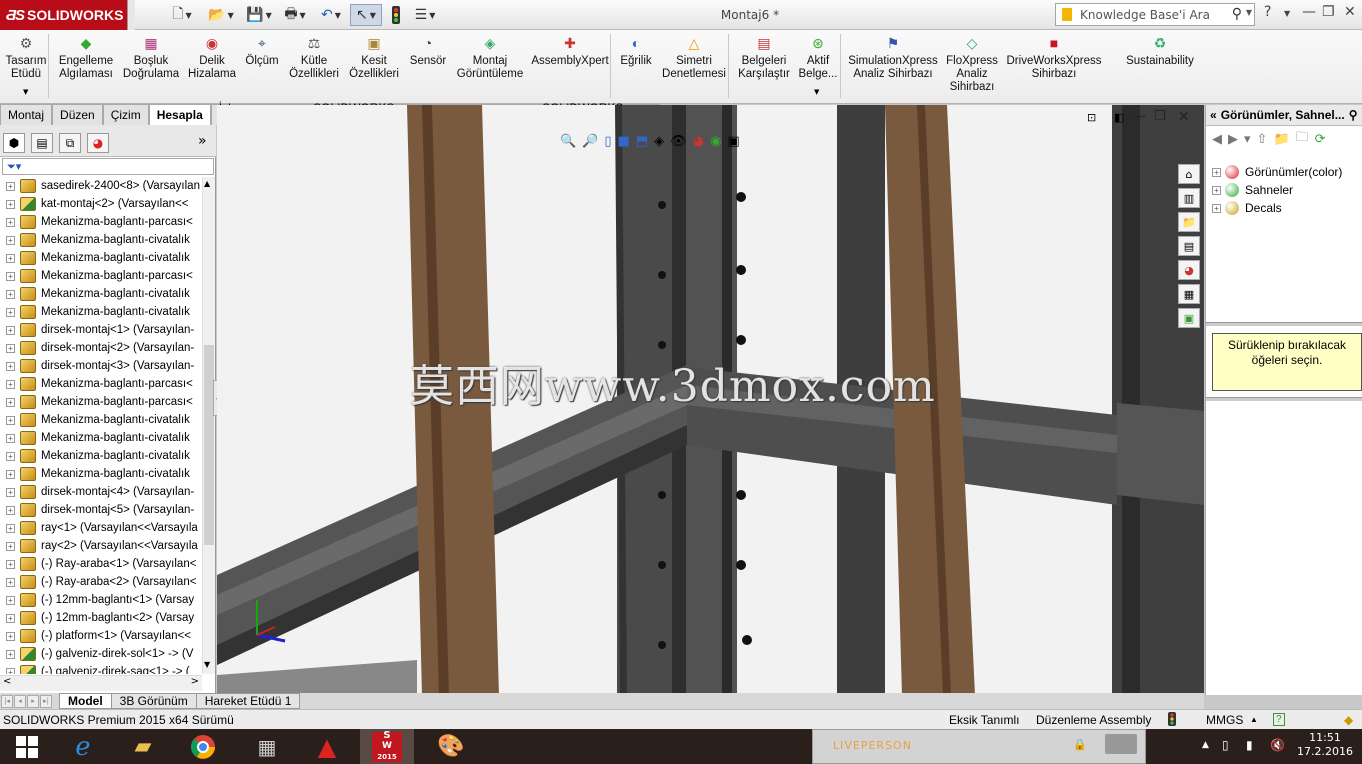 This screenshot has width=1362, height=764. I want to click on add-folder-icon: 📁, so click(1281, 139).